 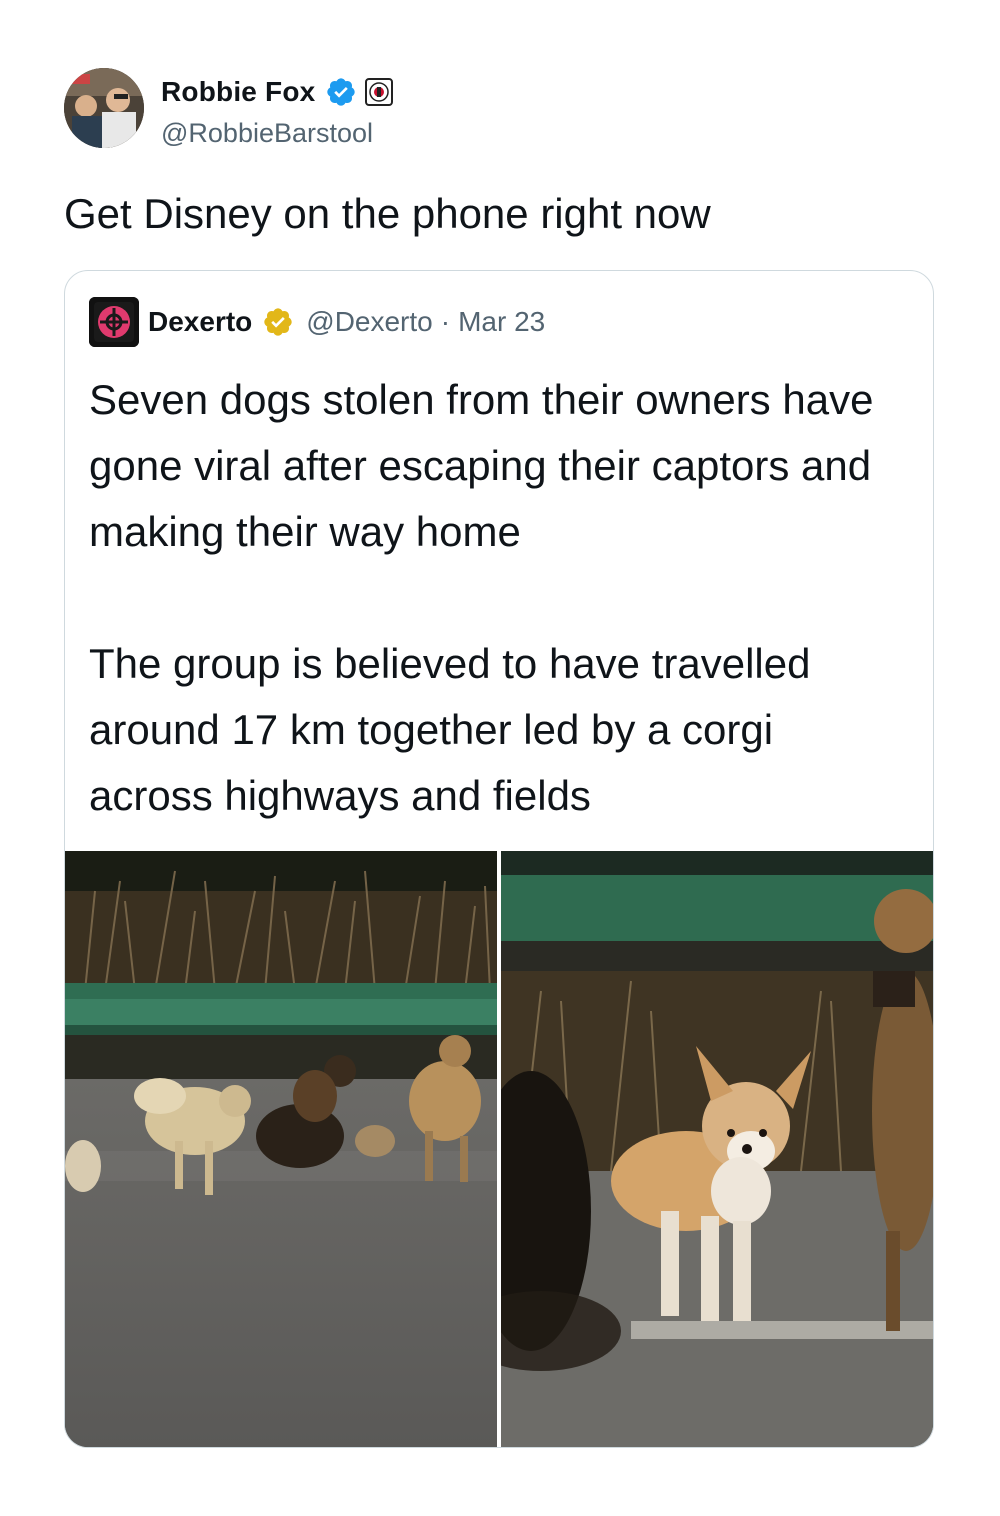 What do you see at coordinates (200, 322) in the screenshot?
I see `quoted-author-display-name: Dexerto` at bounding box center [200, 322].